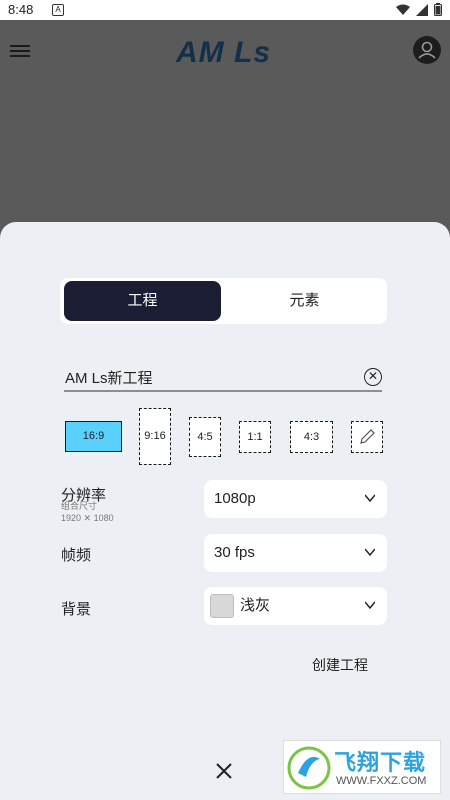  I want to click on status-bar: 8:48 A, so click(225, 10).